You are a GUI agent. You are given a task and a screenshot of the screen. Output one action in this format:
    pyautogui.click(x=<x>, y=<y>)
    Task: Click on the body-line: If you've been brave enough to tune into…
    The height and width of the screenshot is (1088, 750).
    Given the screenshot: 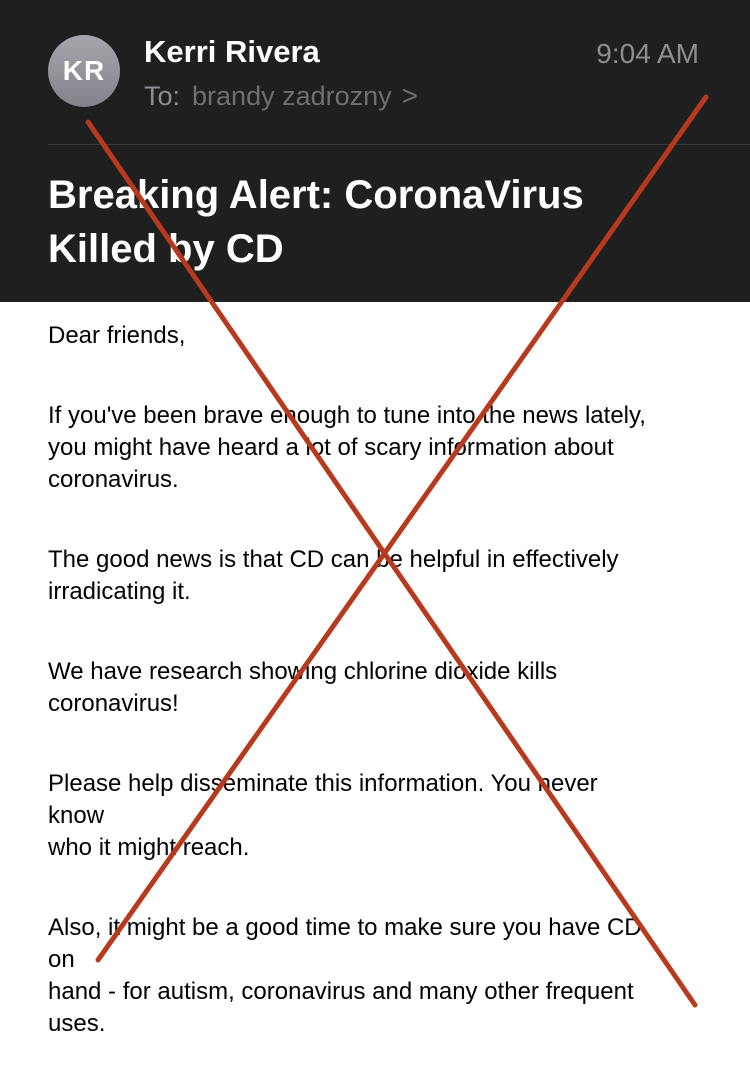 What is the action you would take?
    pyautogui.click(x=347, y=415)
    